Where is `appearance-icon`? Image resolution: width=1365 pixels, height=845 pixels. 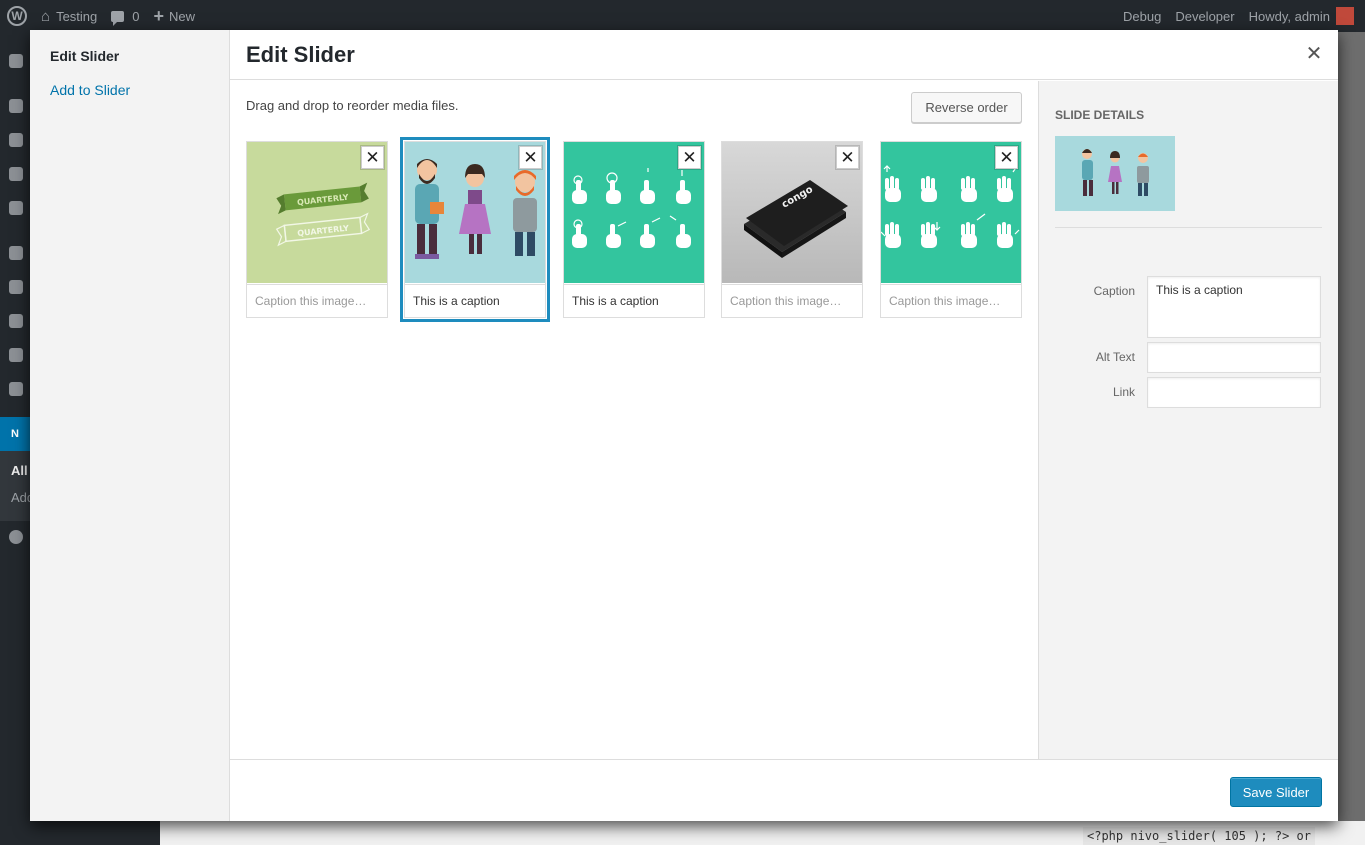
appearance-icon is located at coordinates (16, 253).